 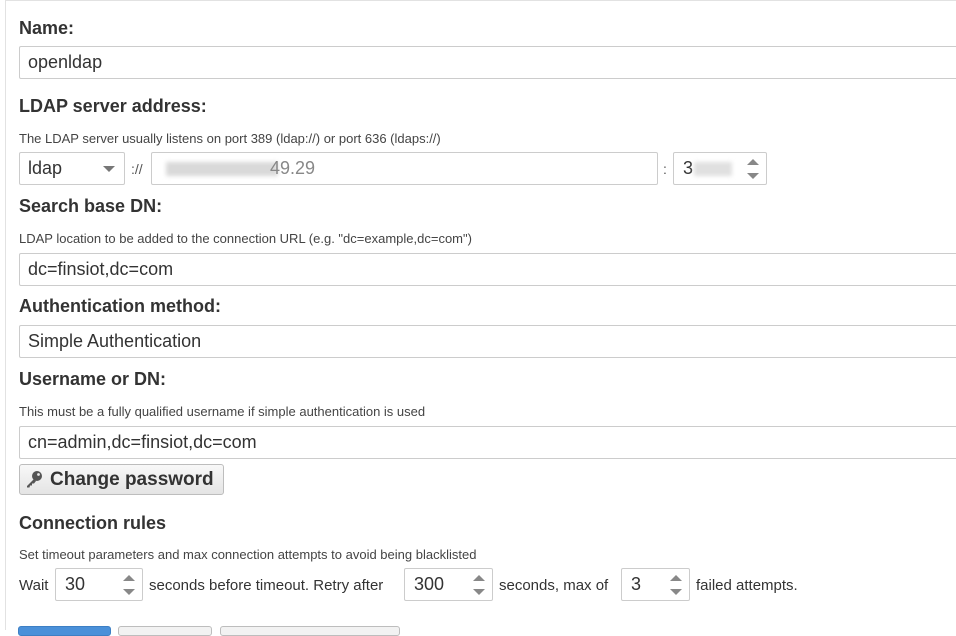 I want to click on username-input: cn=admin,dc=finsiot,dc=com, so click(x=487, y=442).